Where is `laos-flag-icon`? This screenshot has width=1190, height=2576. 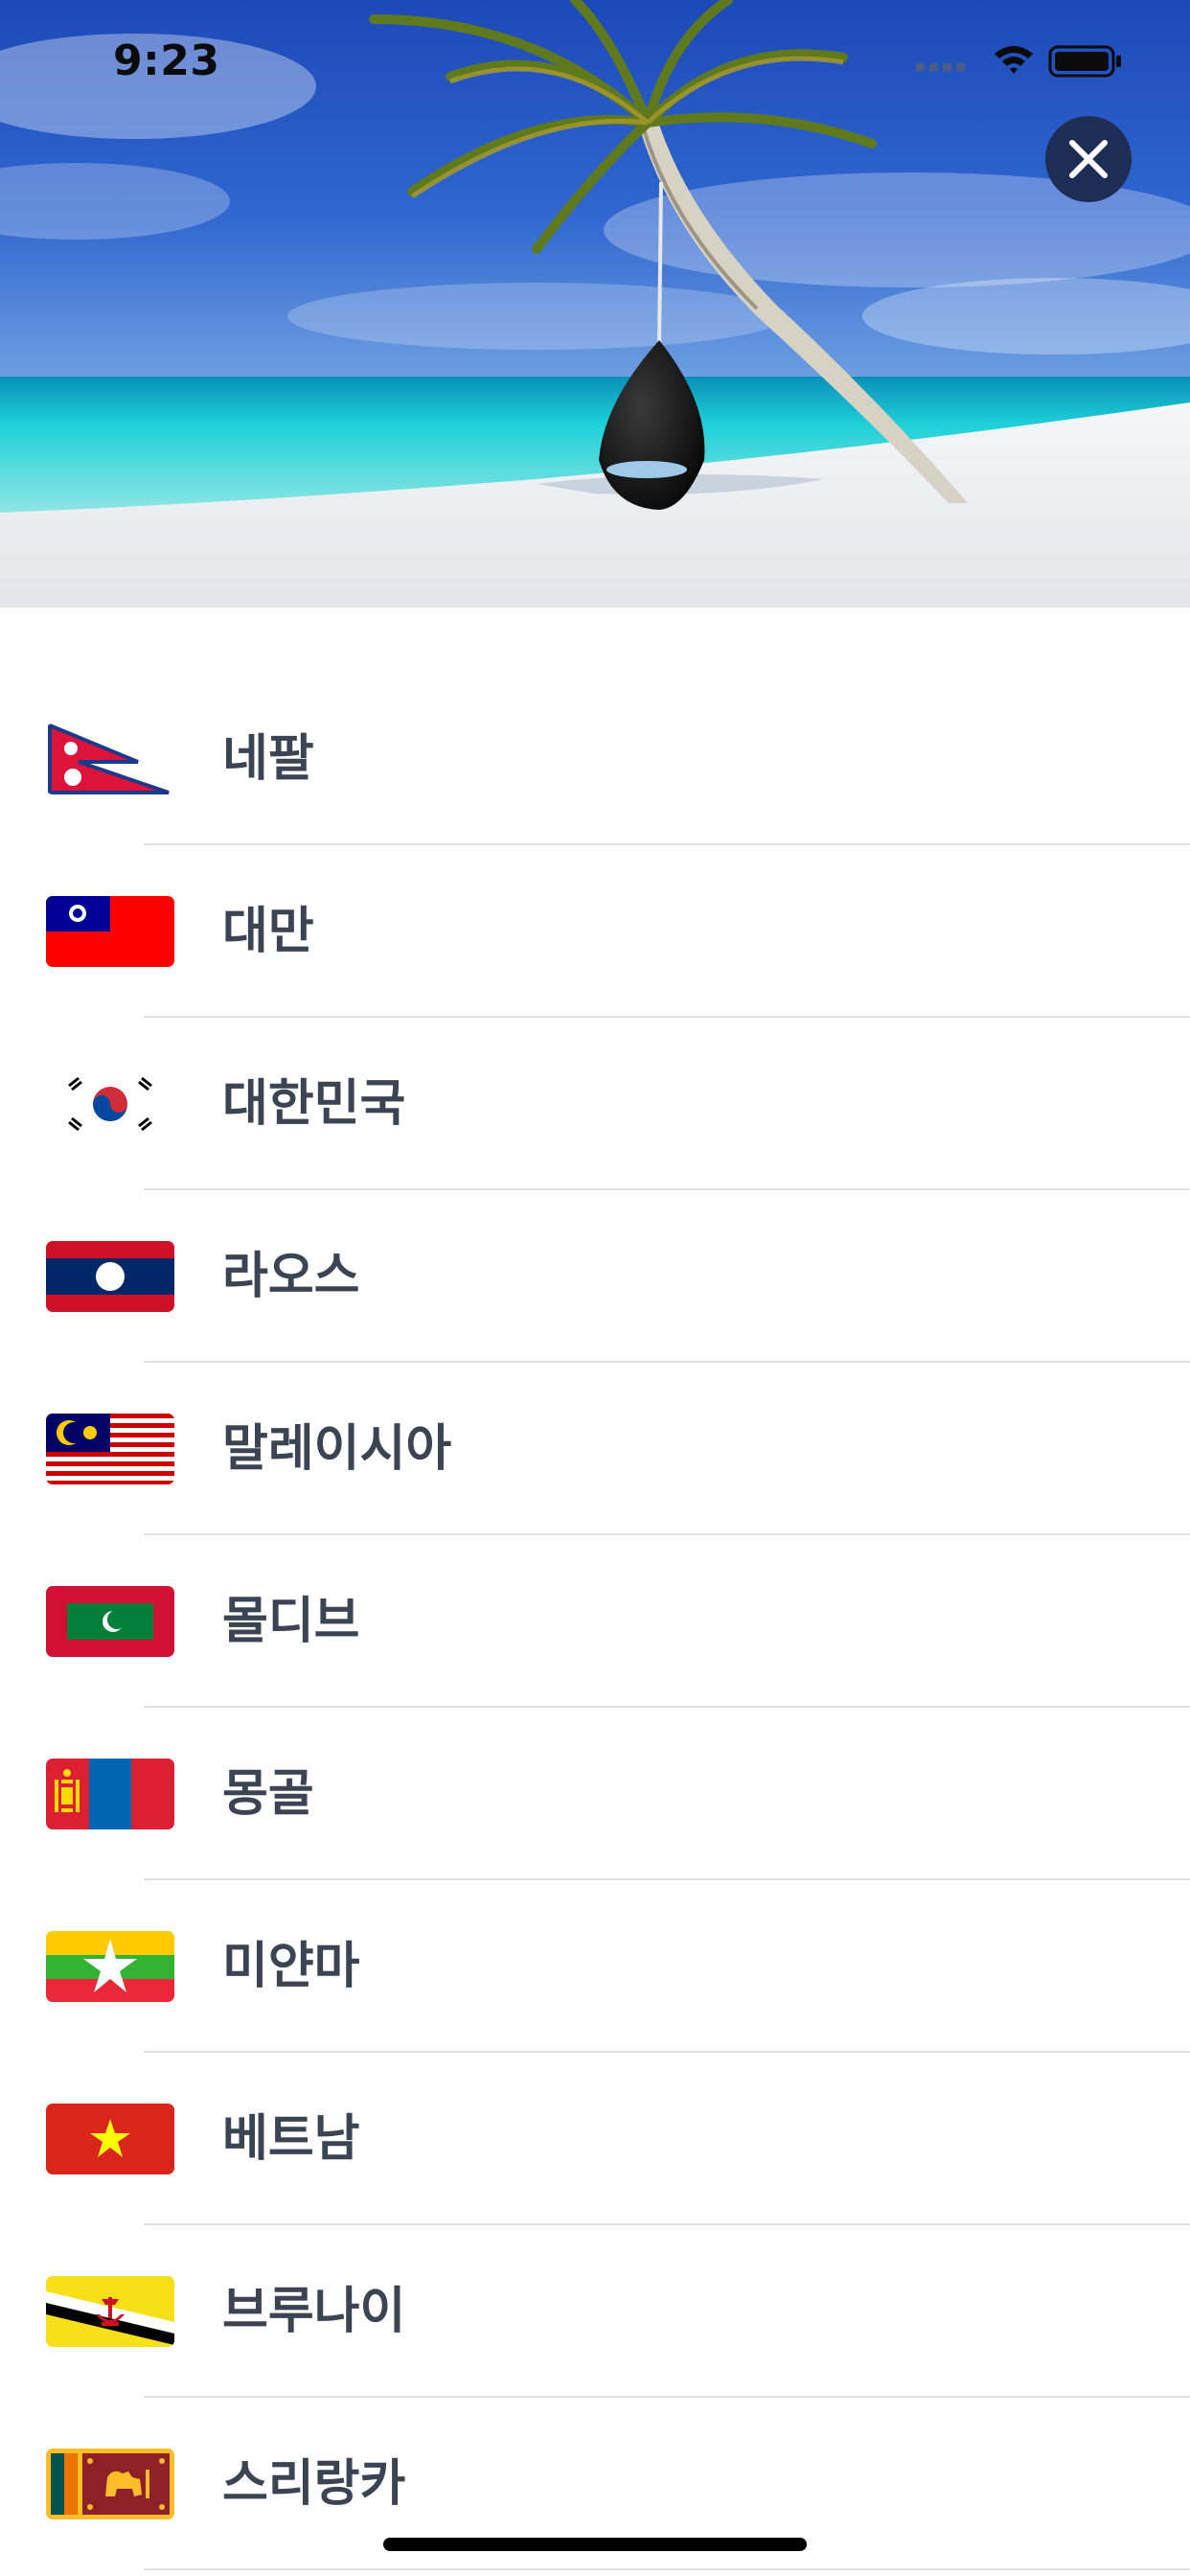 laos-flag-icon is located at coordinates (110, 1276).